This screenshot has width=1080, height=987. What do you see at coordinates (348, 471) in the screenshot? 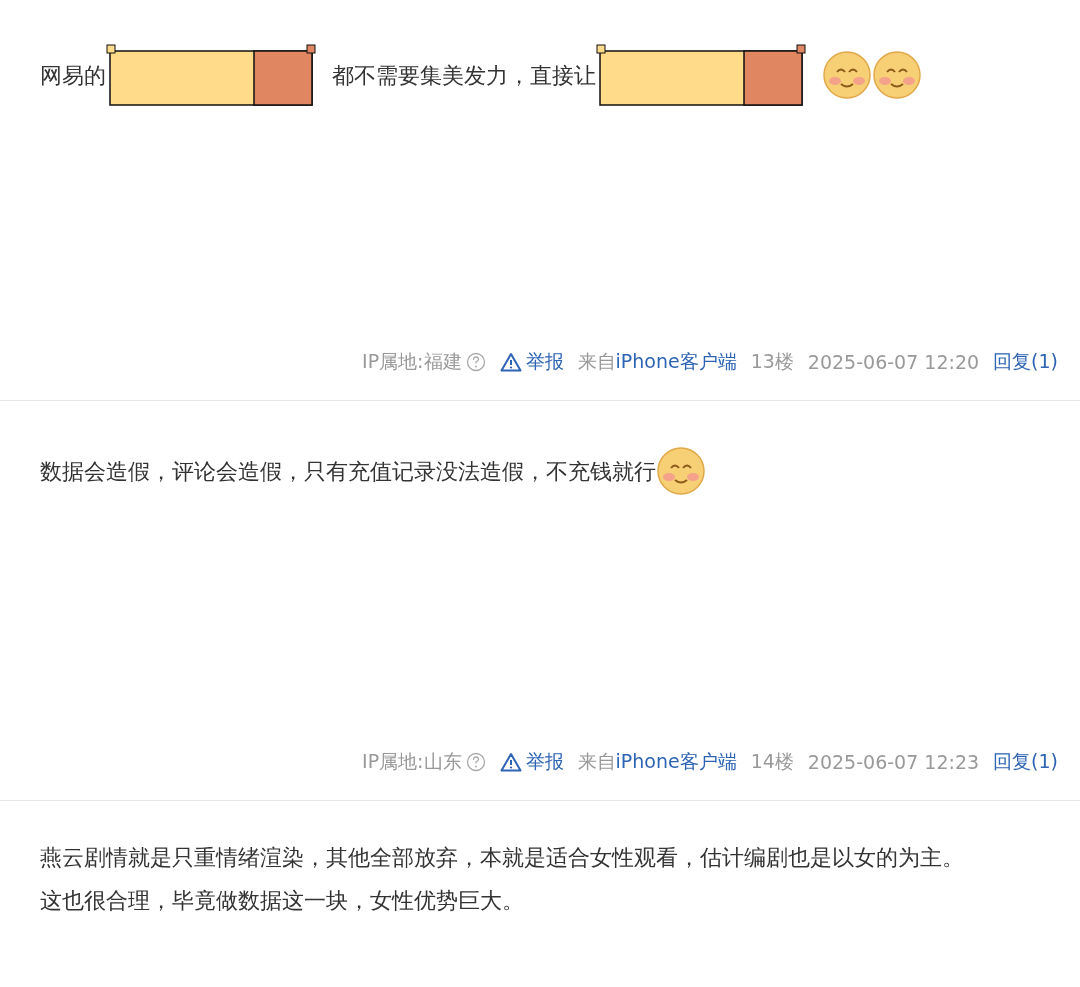
I see `post-text: 数据会造假，评论会造假，只有充值记录没法造假，不充钱就行` at bounding box center [348, 471].